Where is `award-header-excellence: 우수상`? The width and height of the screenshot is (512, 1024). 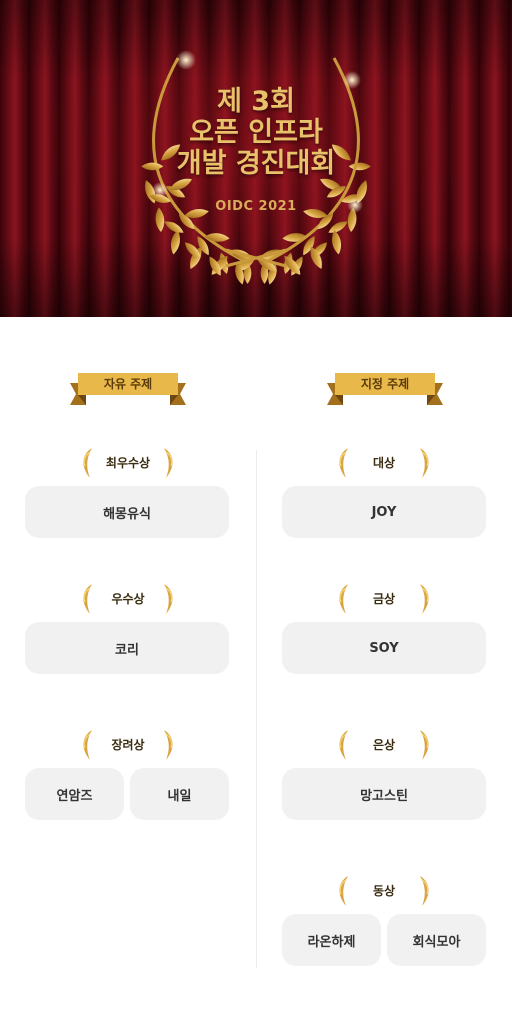
award-header-excellence: 우수상 is located at coordinates (128, 599).